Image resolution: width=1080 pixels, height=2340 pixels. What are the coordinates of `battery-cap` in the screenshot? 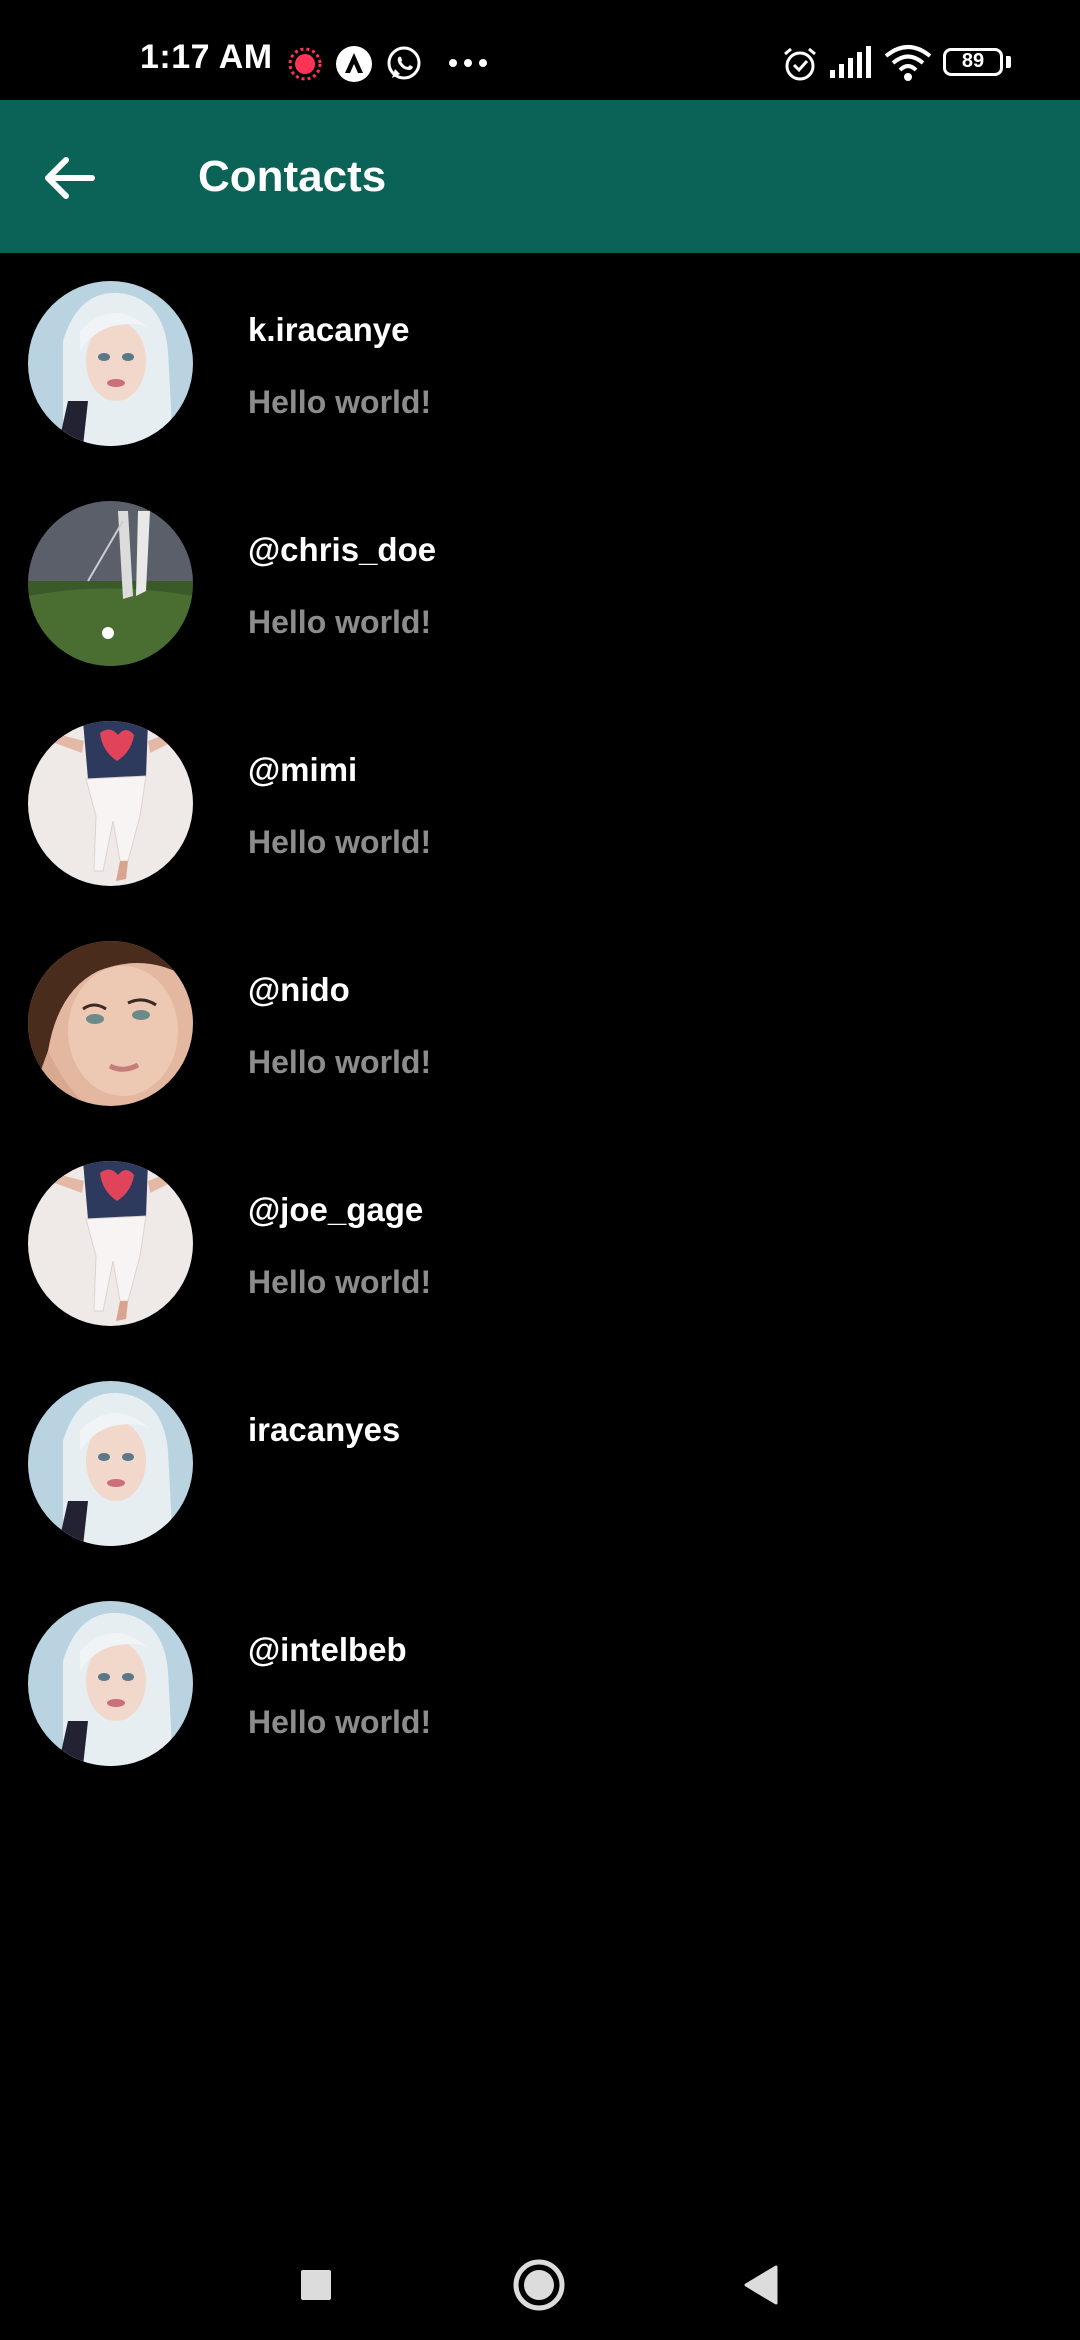 It's located at (1008, 62).